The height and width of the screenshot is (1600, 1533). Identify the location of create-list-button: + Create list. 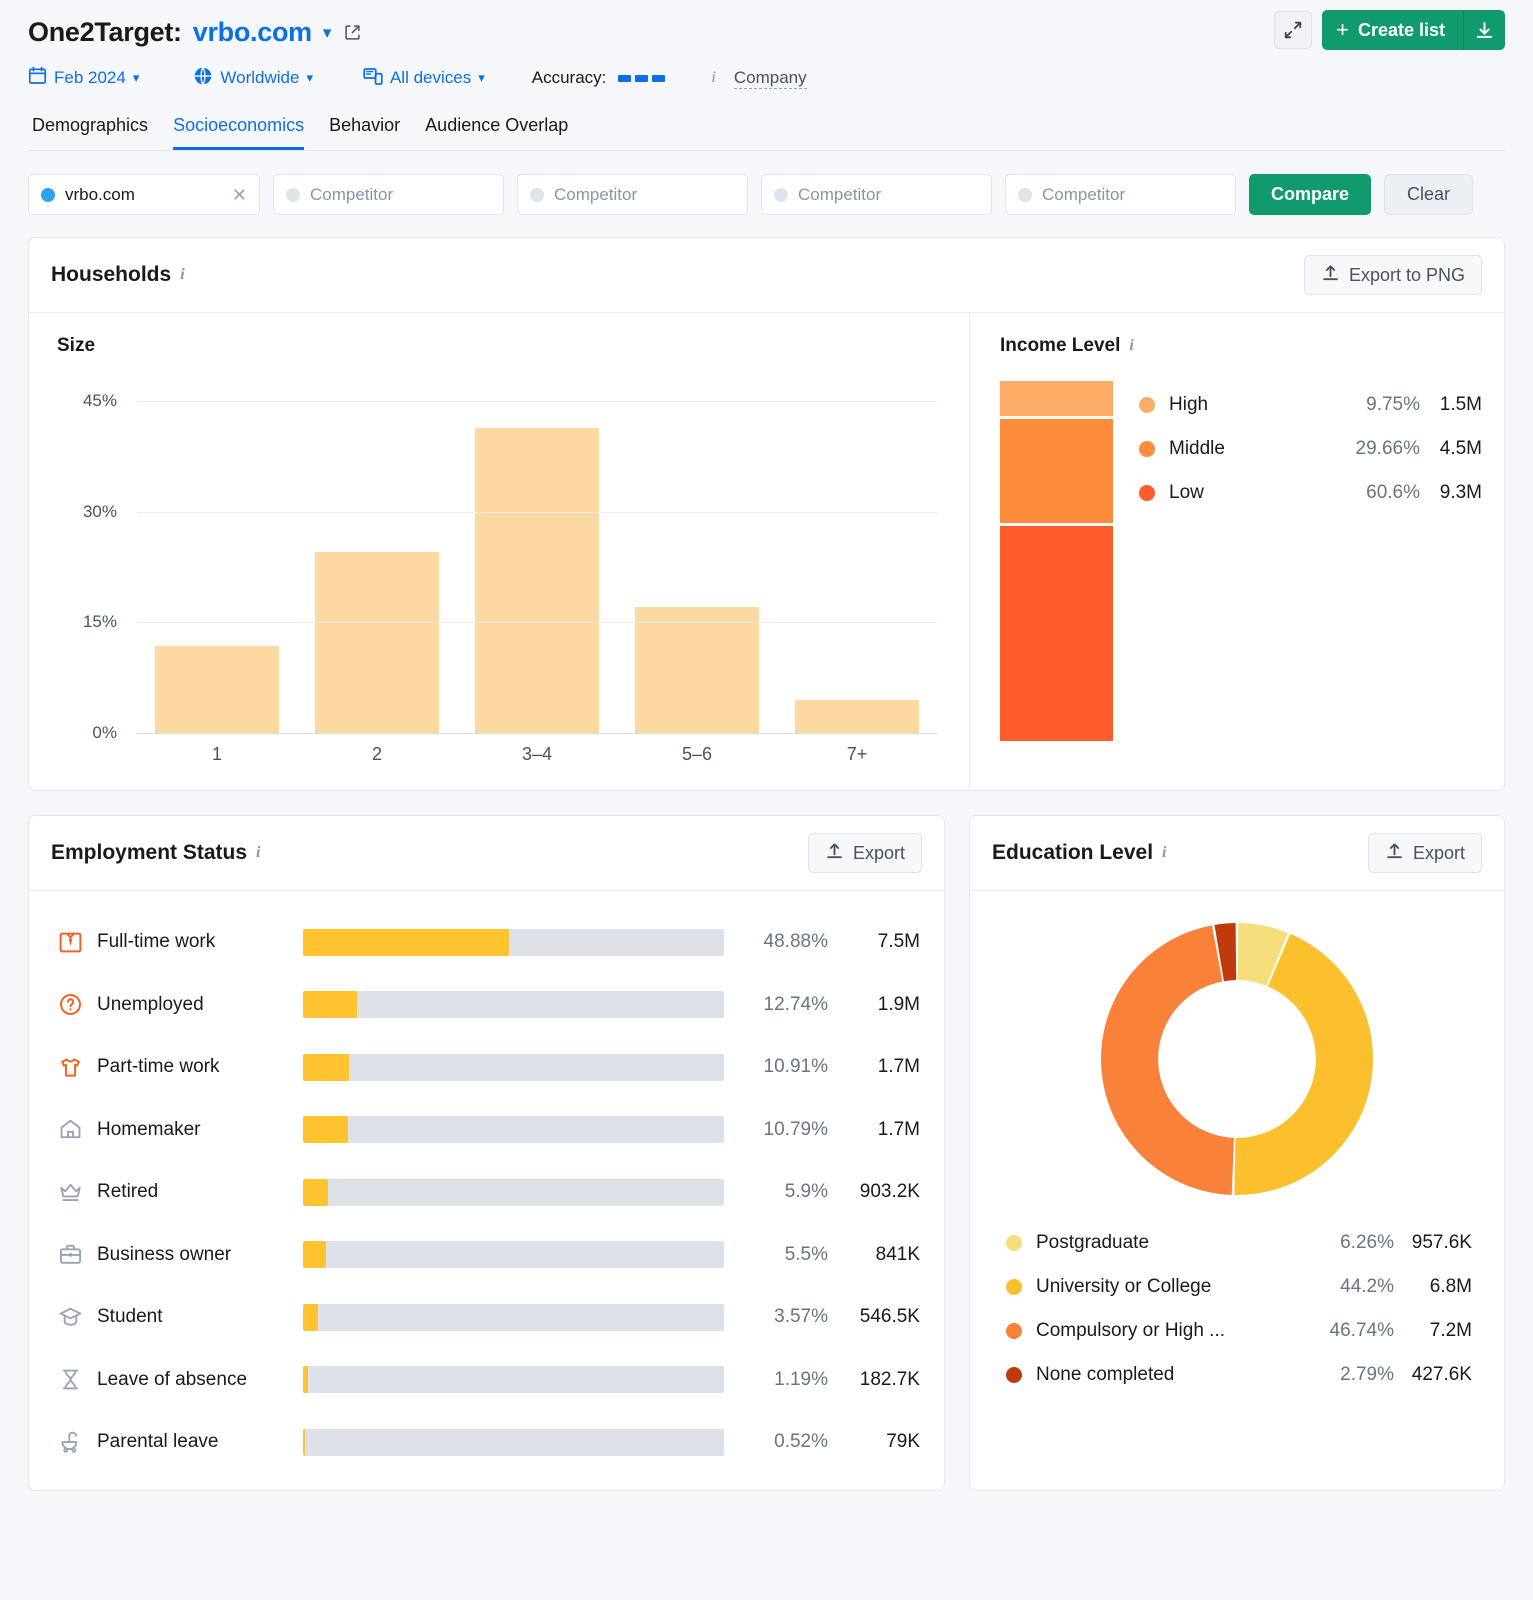
(1392, 30).